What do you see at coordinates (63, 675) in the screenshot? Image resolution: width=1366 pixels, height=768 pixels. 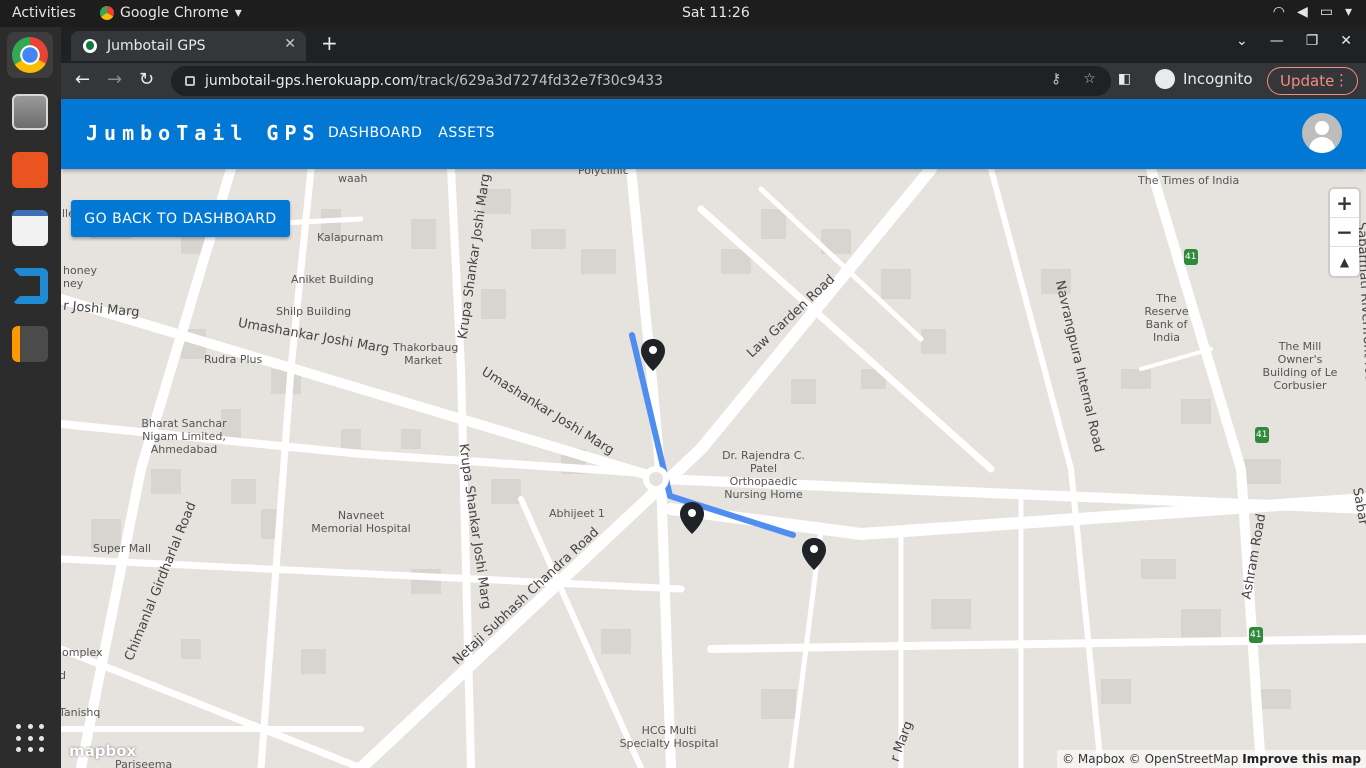 I see `map-label: d` at bounding box center [63, 675].